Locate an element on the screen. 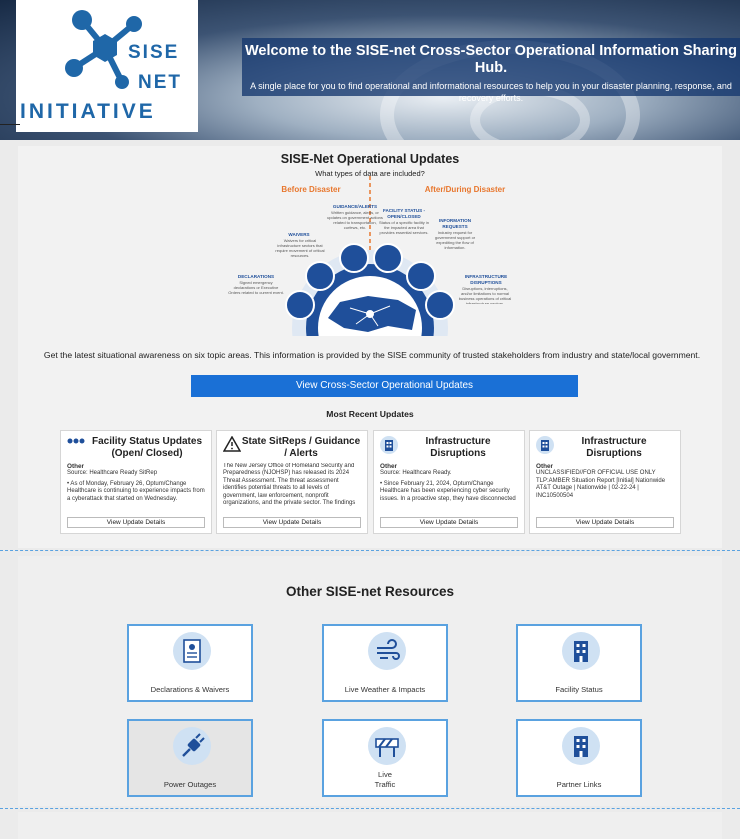  logo-word-net: NET is located at coordinates (160, 82).